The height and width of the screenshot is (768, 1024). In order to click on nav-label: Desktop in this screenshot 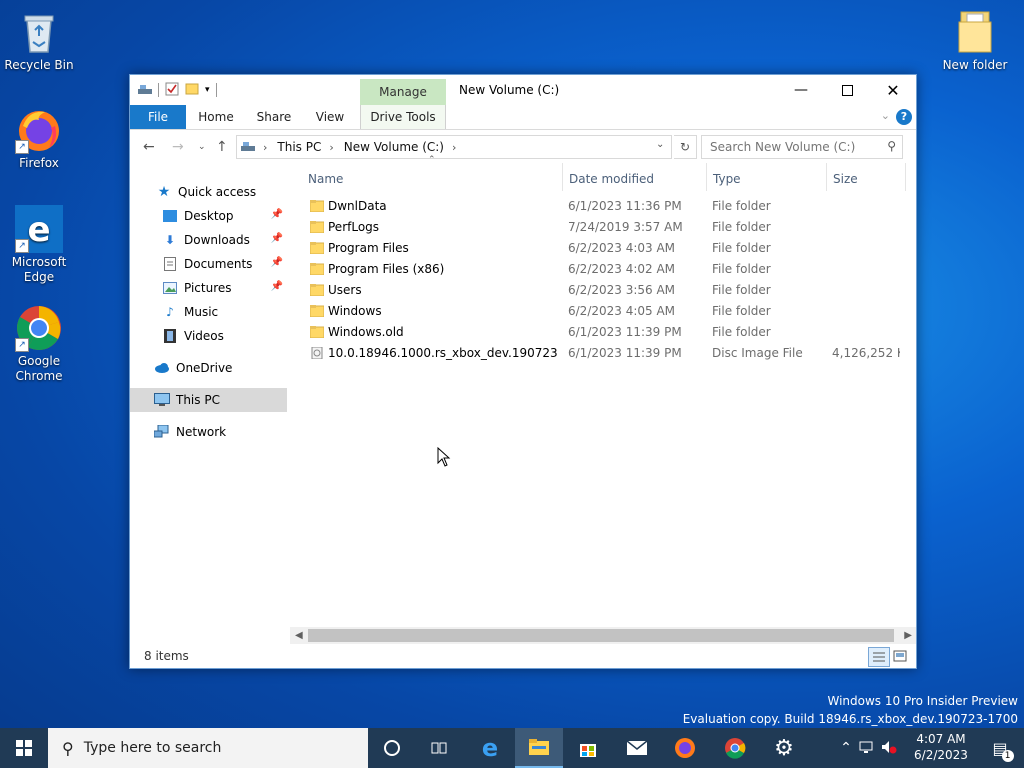, I will do `click(209, 216)`.